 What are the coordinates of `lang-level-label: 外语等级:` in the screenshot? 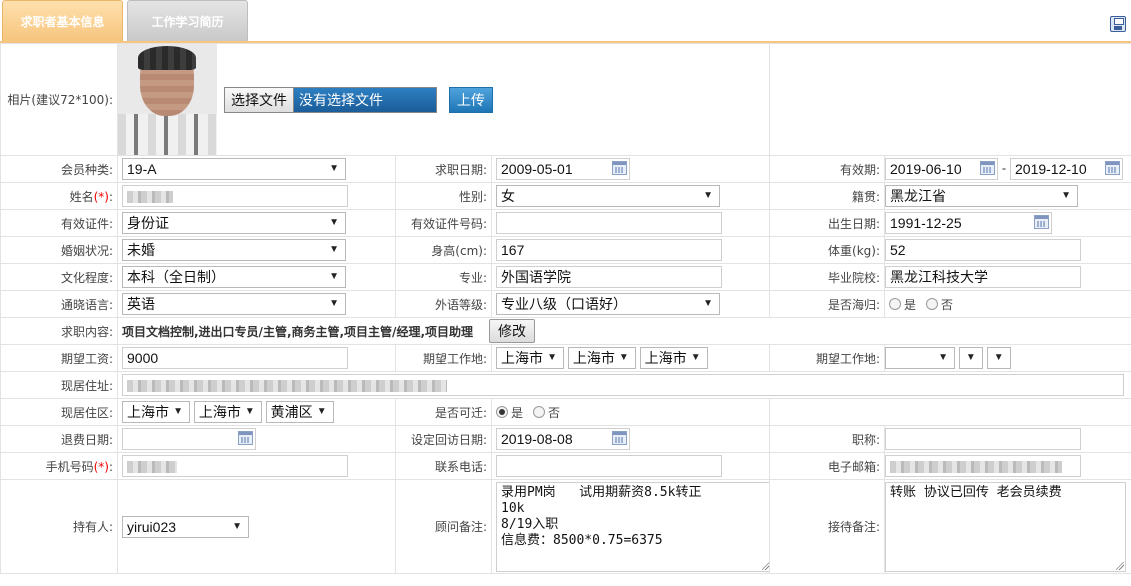 It's located at (443, 304).